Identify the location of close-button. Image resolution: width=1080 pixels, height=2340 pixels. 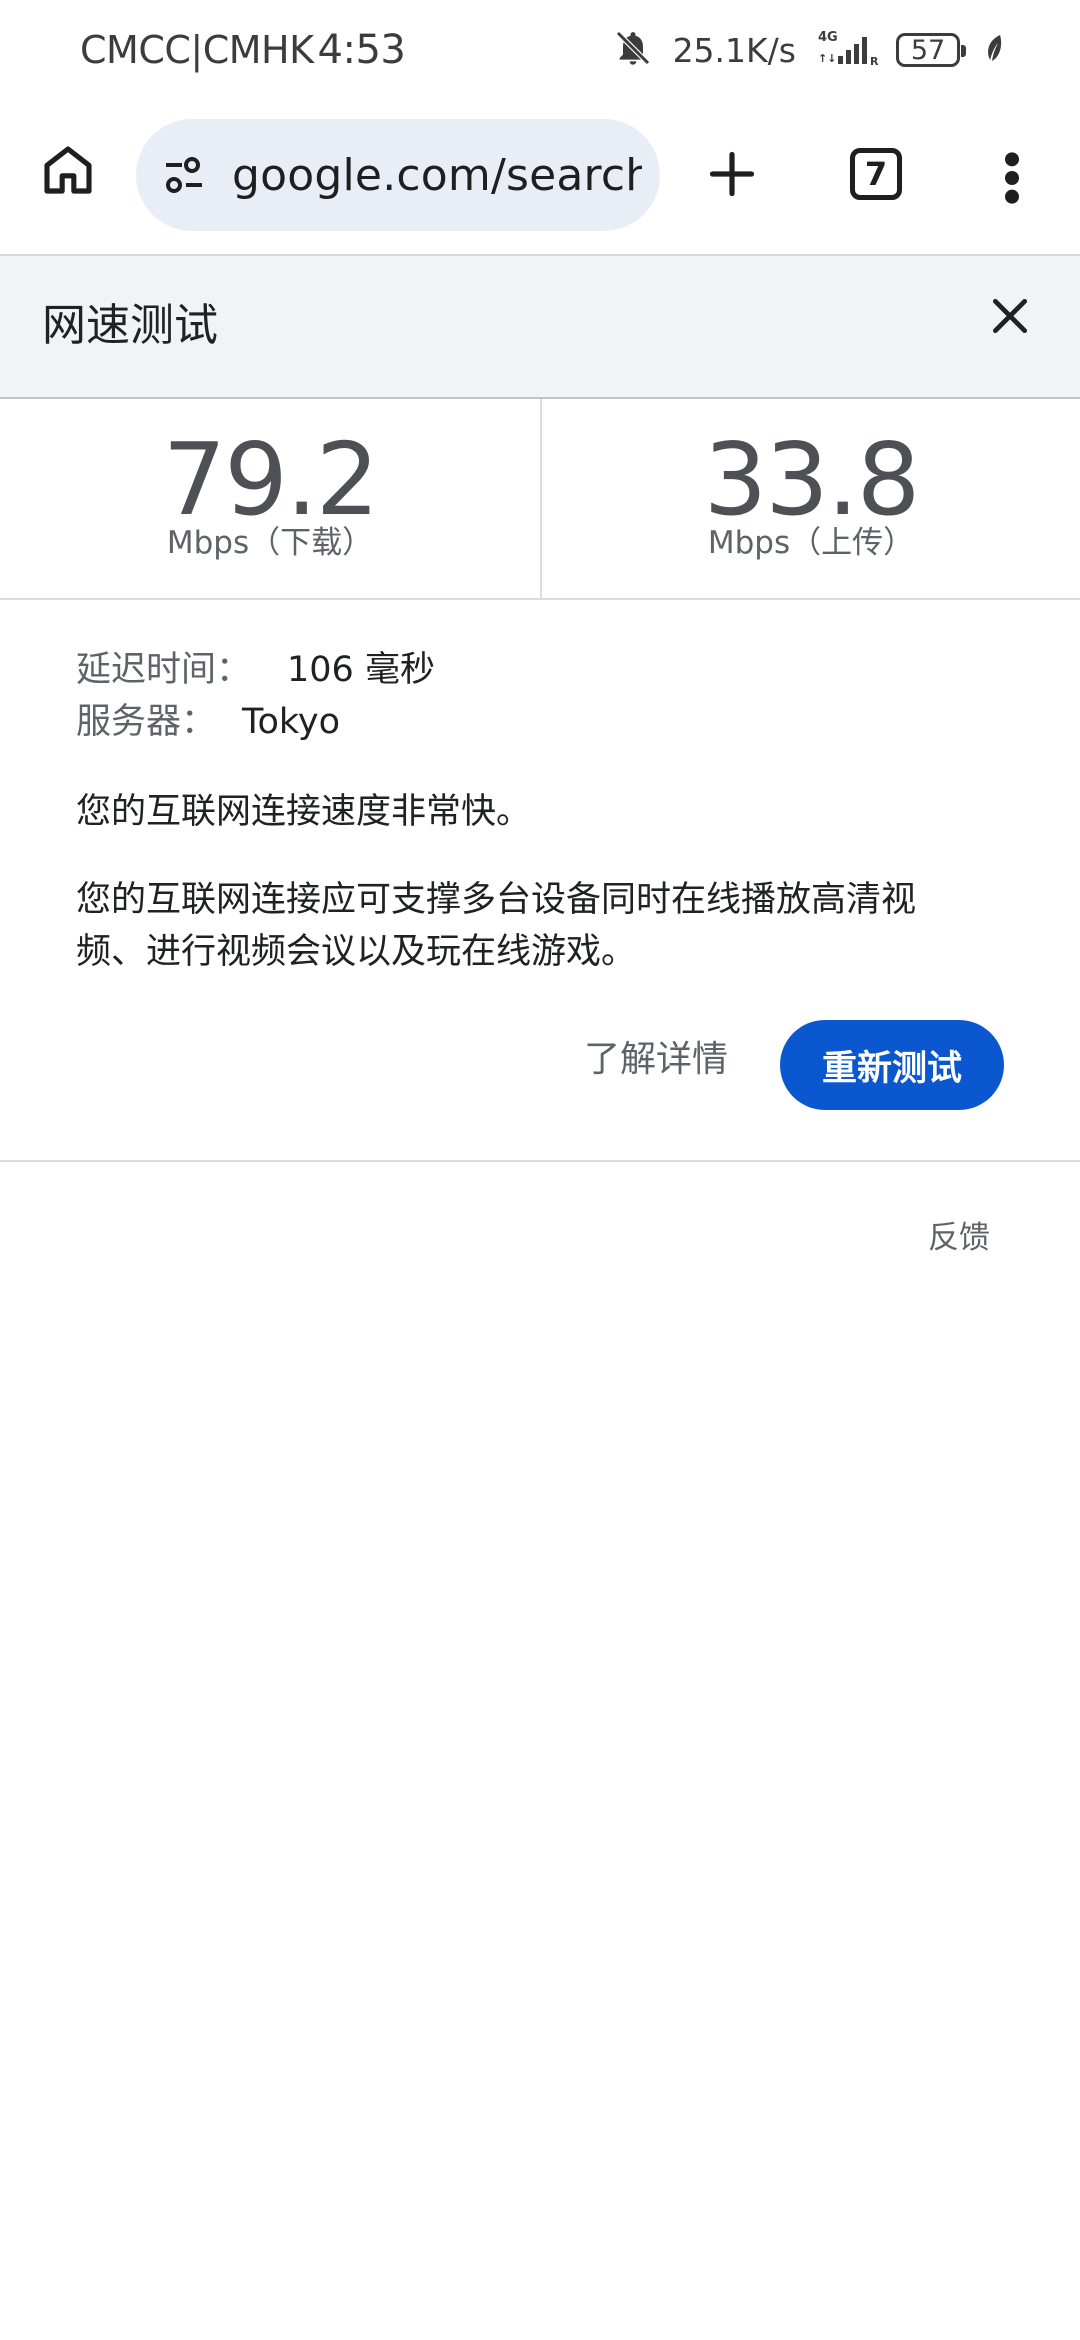
(1010, 316).